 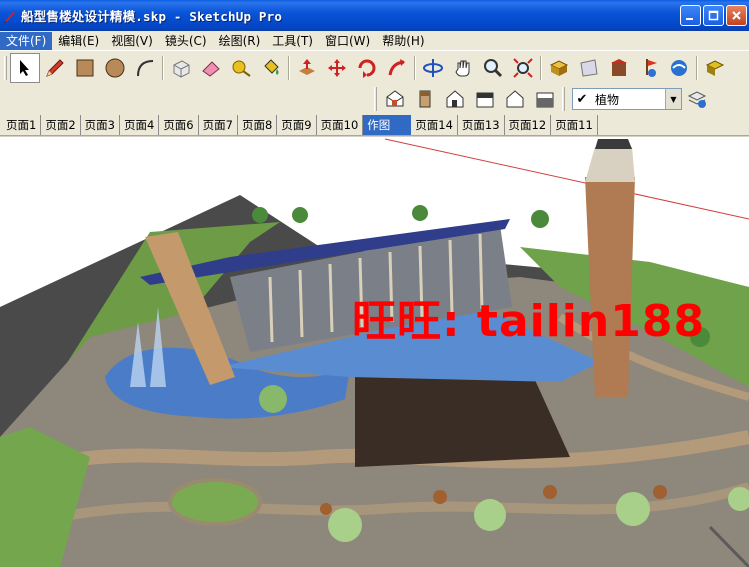 I want to click on preview-icon, so click(x=715, y=68).